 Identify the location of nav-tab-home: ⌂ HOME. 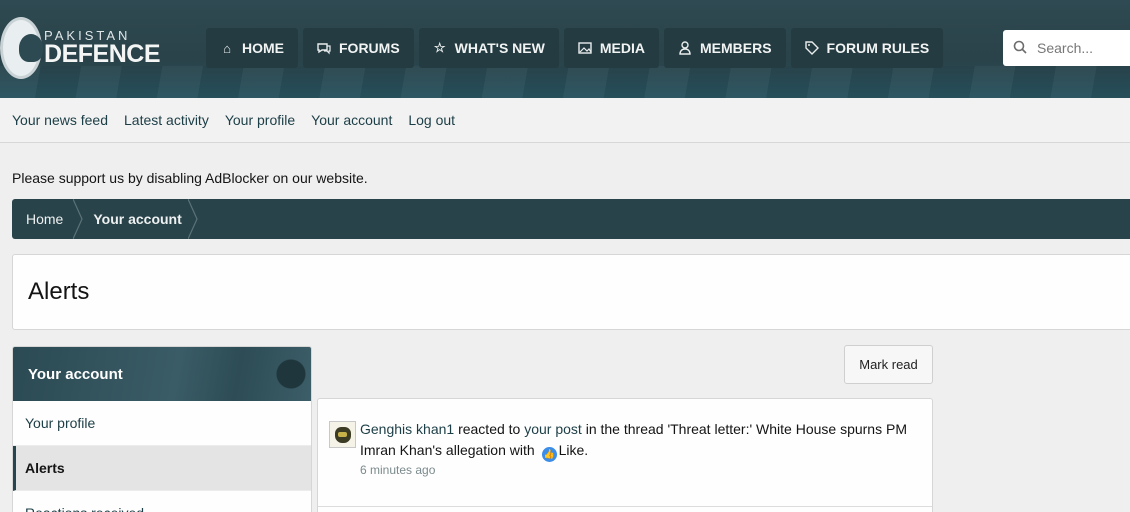
(252, 48).